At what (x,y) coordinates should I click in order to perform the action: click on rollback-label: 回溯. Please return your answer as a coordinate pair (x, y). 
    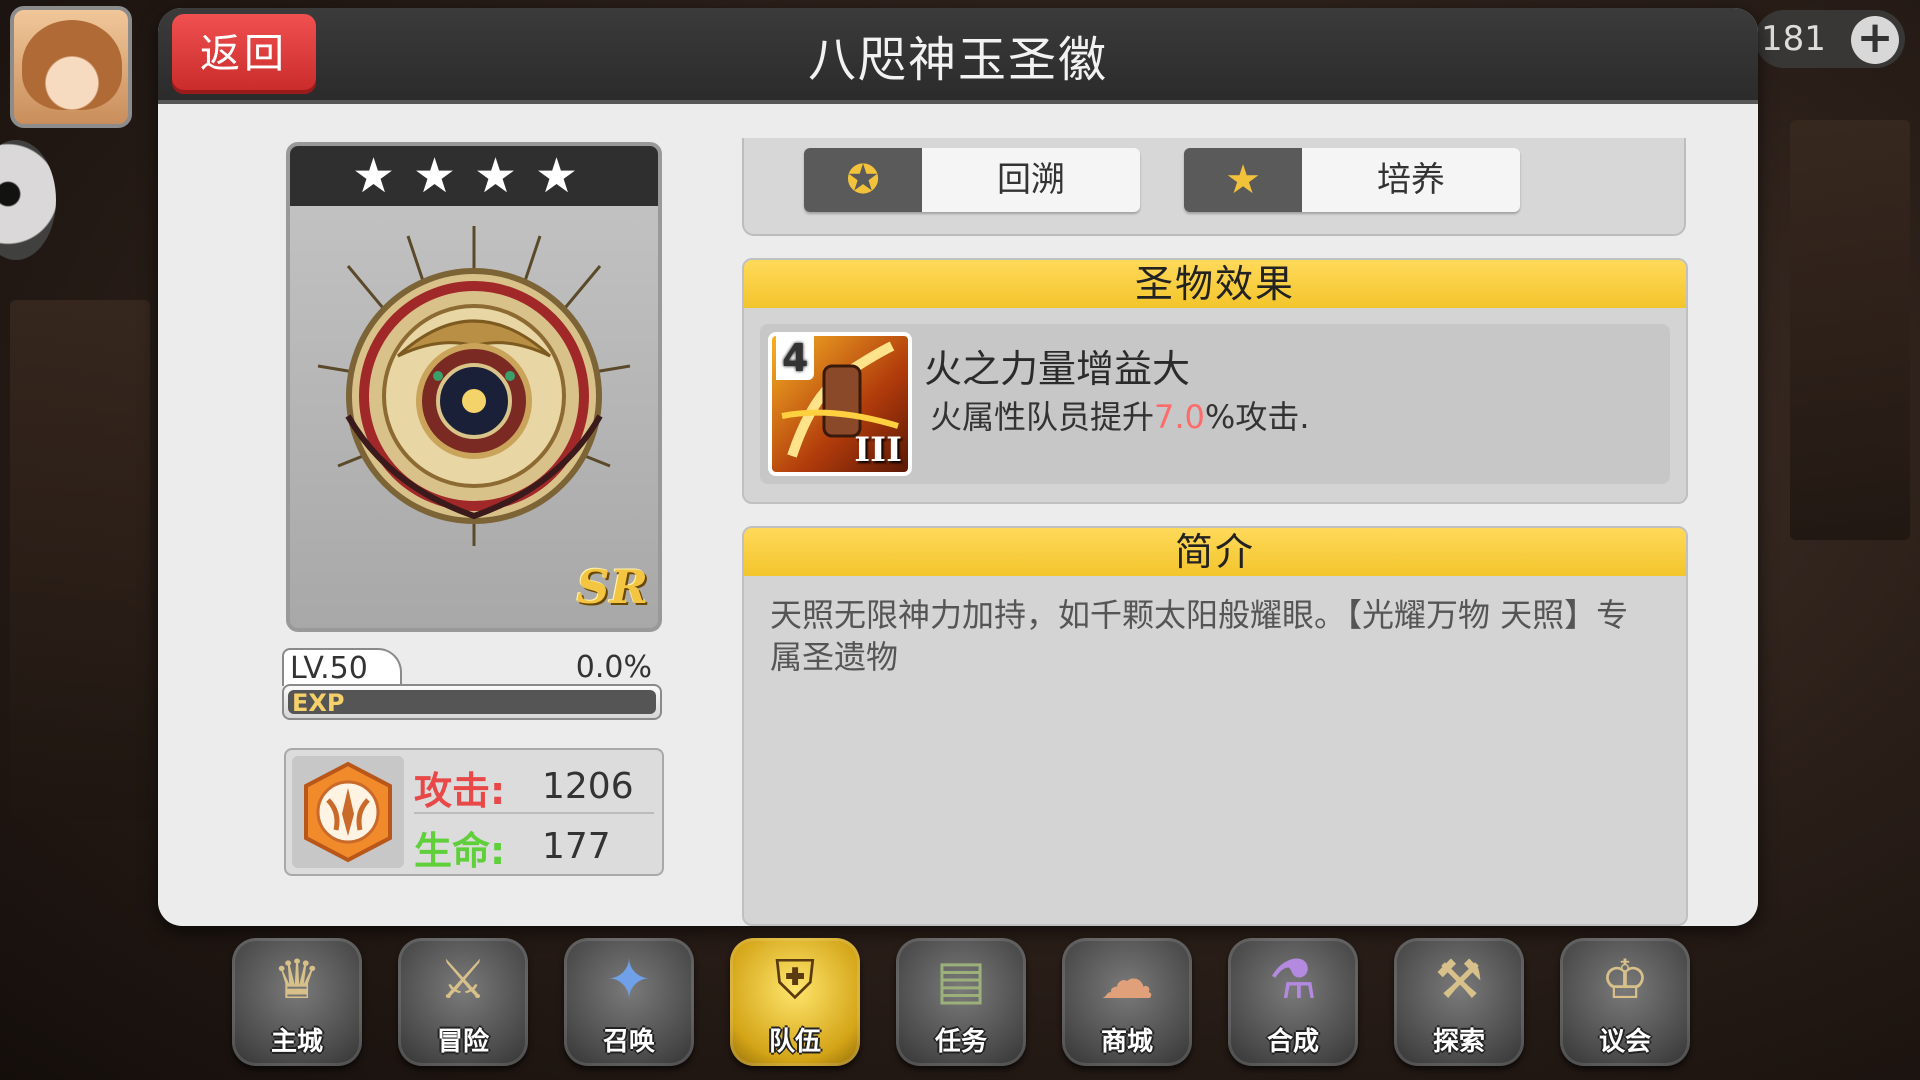
    Looking at the image, I should click on (1031, 180).